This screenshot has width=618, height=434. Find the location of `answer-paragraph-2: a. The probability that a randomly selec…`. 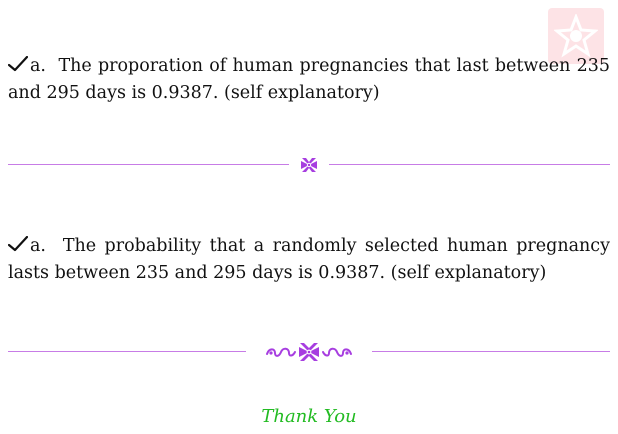

answer-paragraph-2: a. The probability that a randomly selec… is located at coordinates (309, 260).